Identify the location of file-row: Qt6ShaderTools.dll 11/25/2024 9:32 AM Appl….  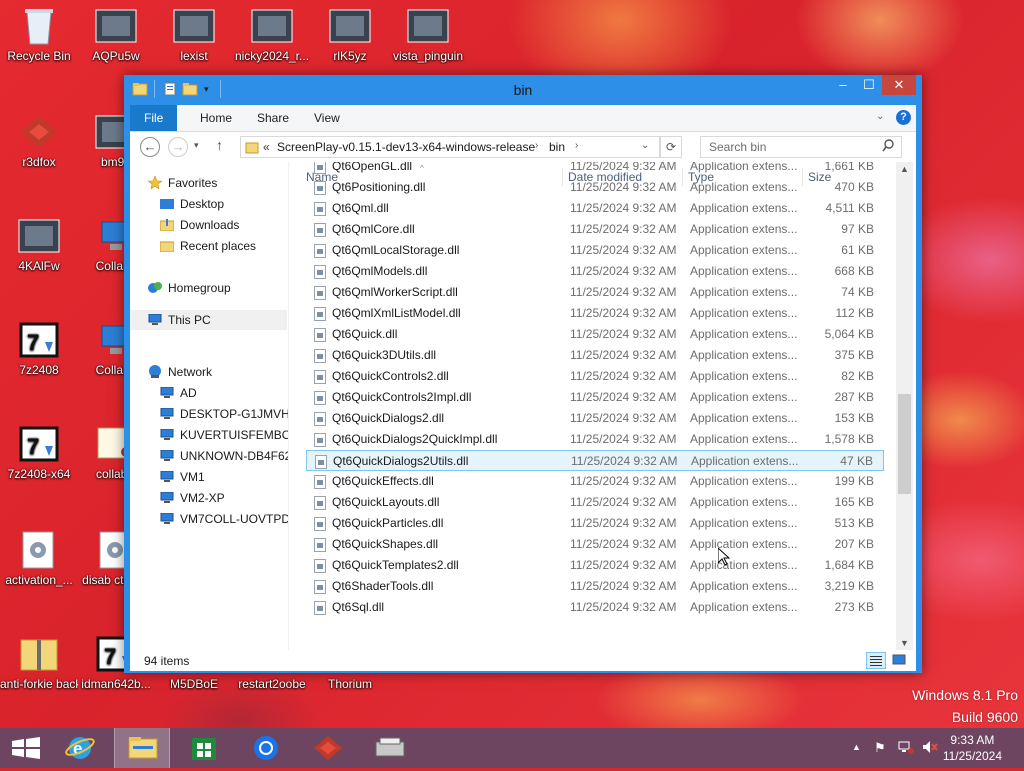
(595, 586).